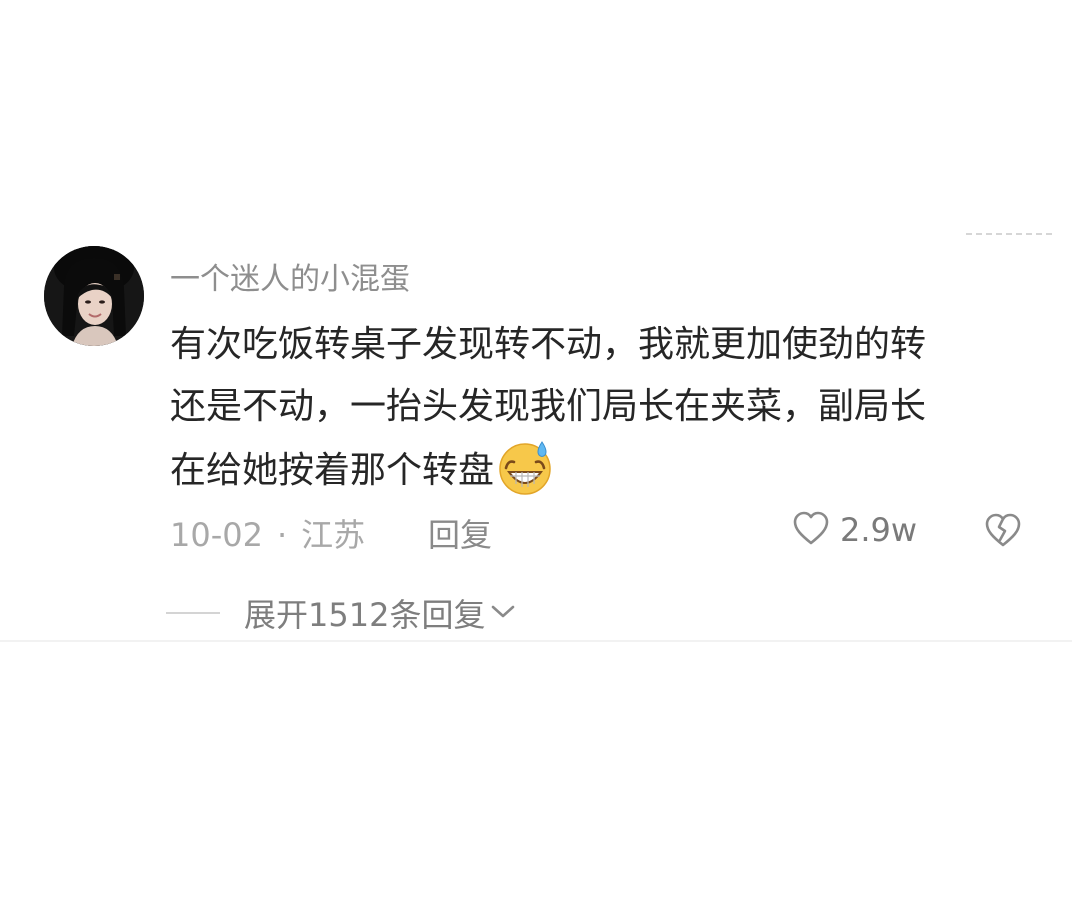 The image size is (1072, 917). I want to click on comment-date: 10-02, so click(216, 535).